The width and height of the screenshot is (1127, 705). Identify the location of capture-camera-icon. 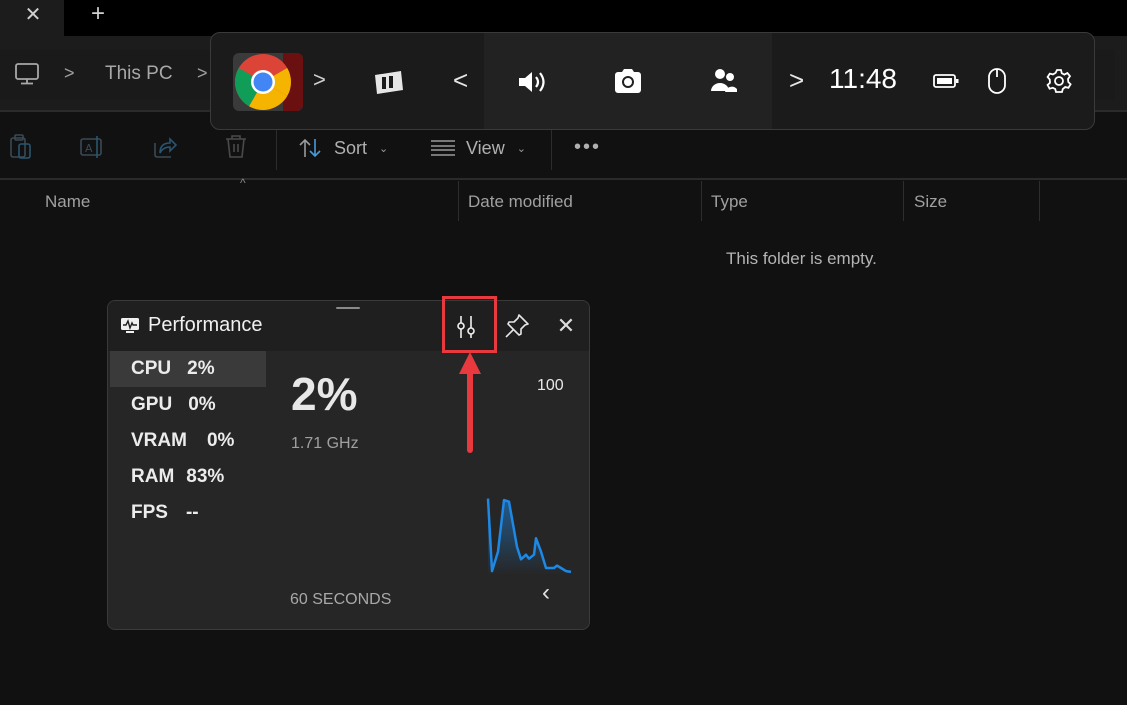
(628, 81).